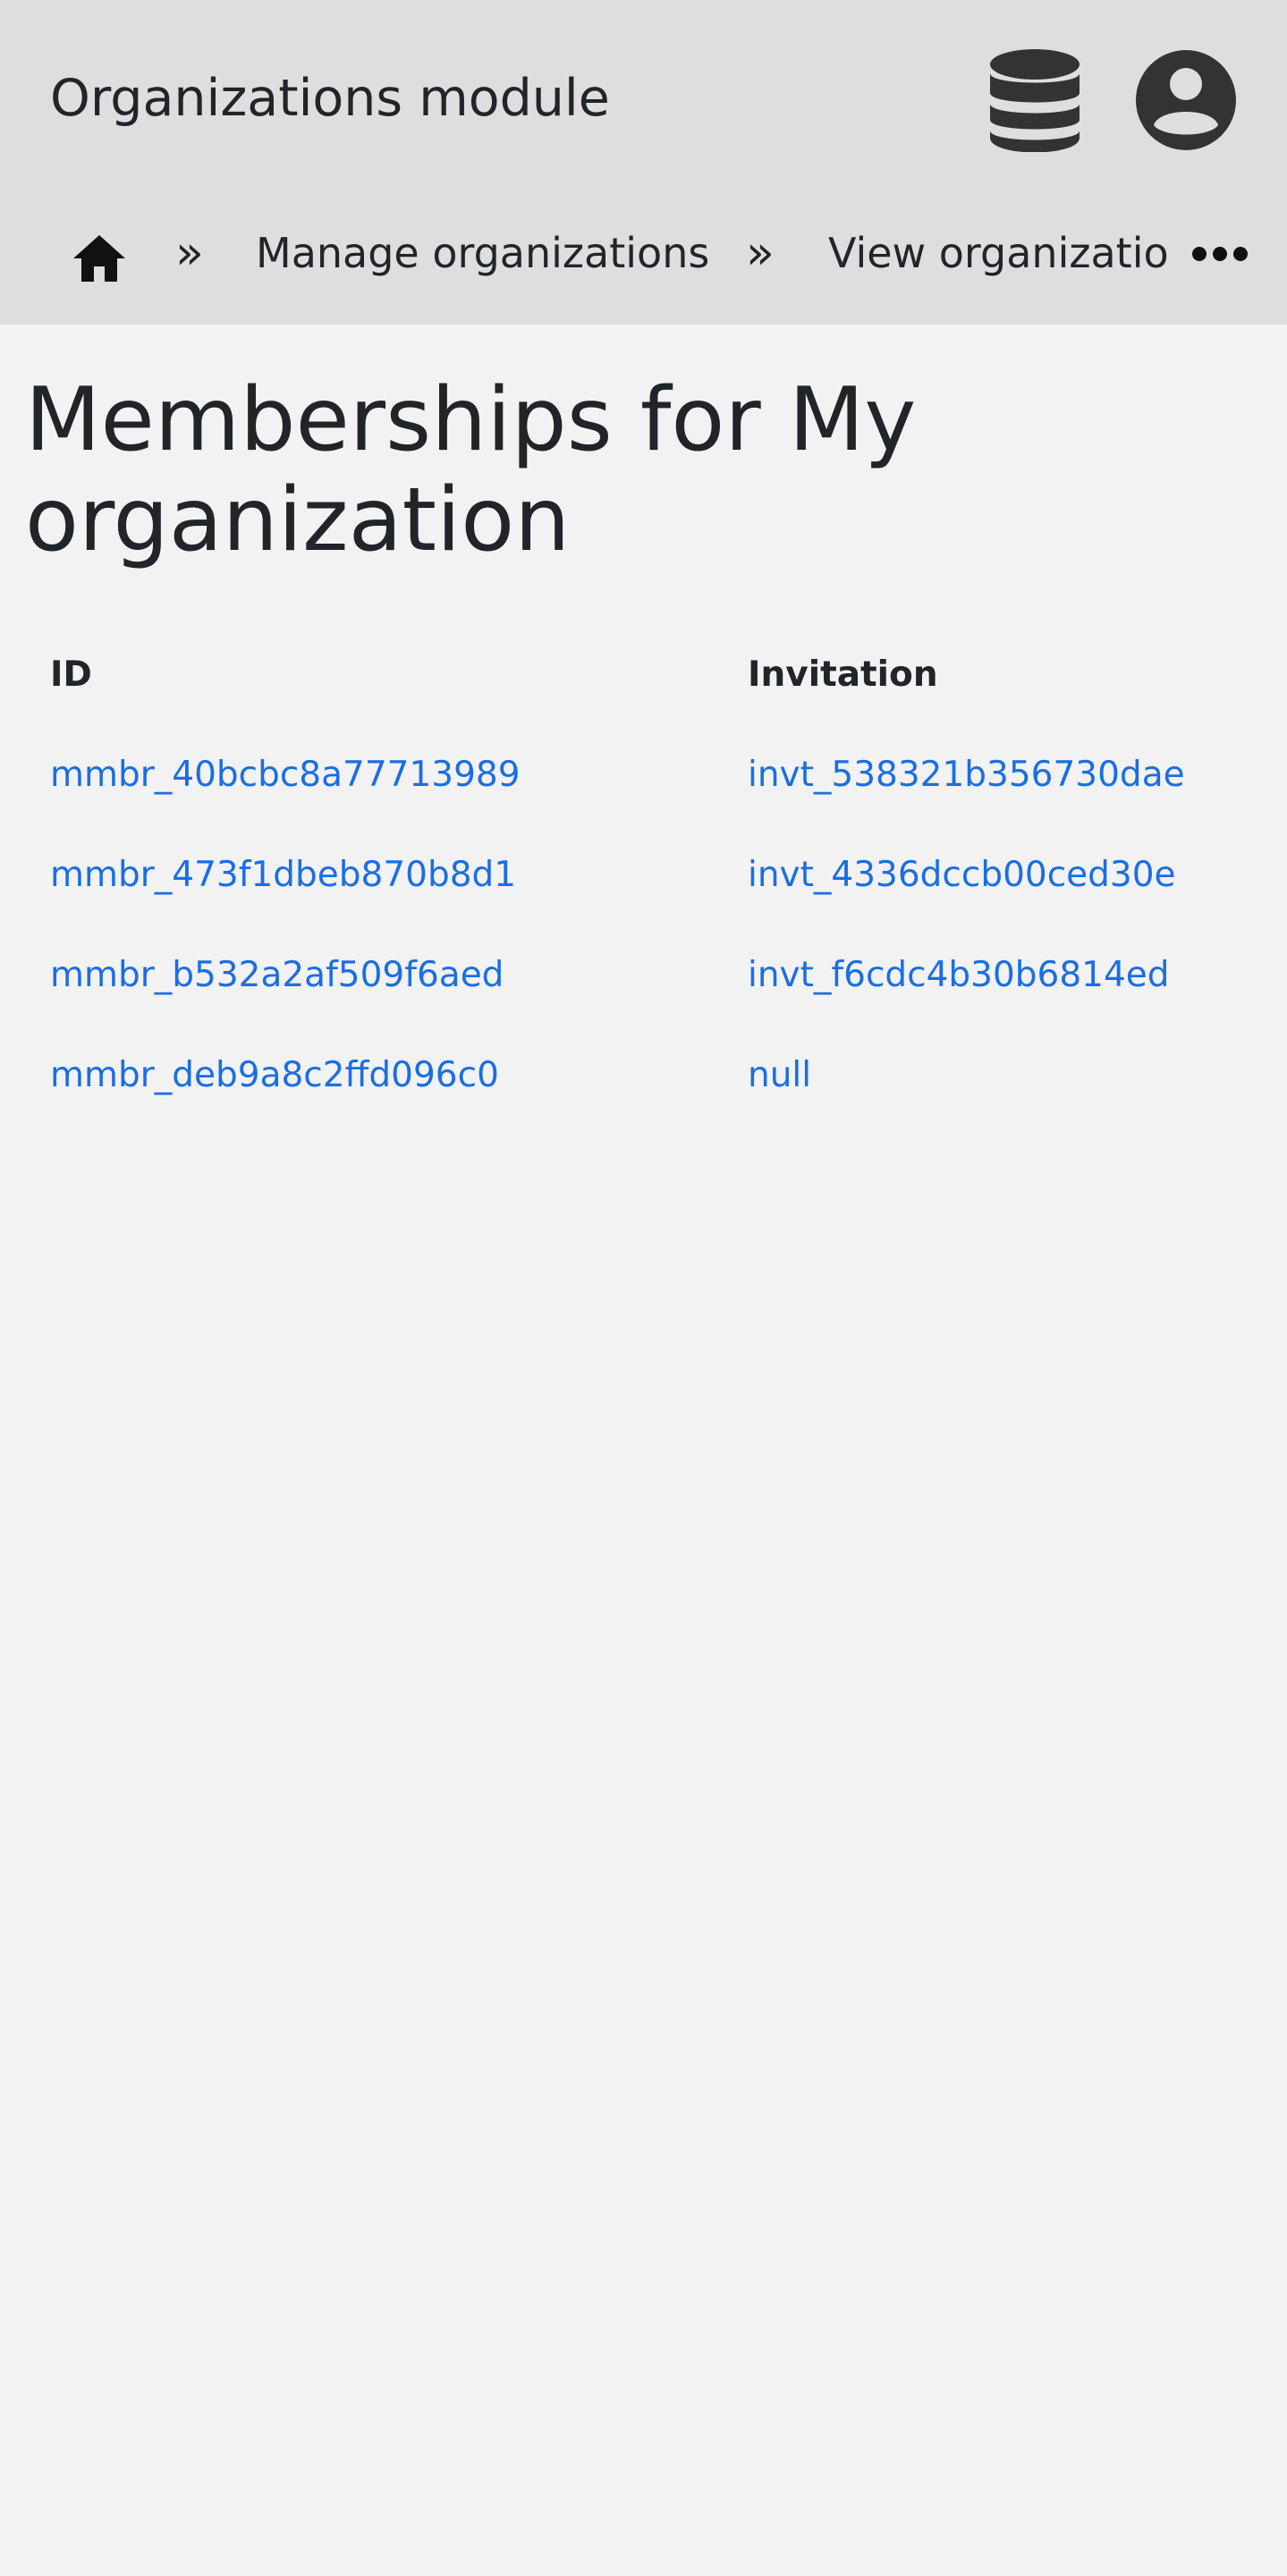  I want to click on invitation-link: null, so click(779, 1075).